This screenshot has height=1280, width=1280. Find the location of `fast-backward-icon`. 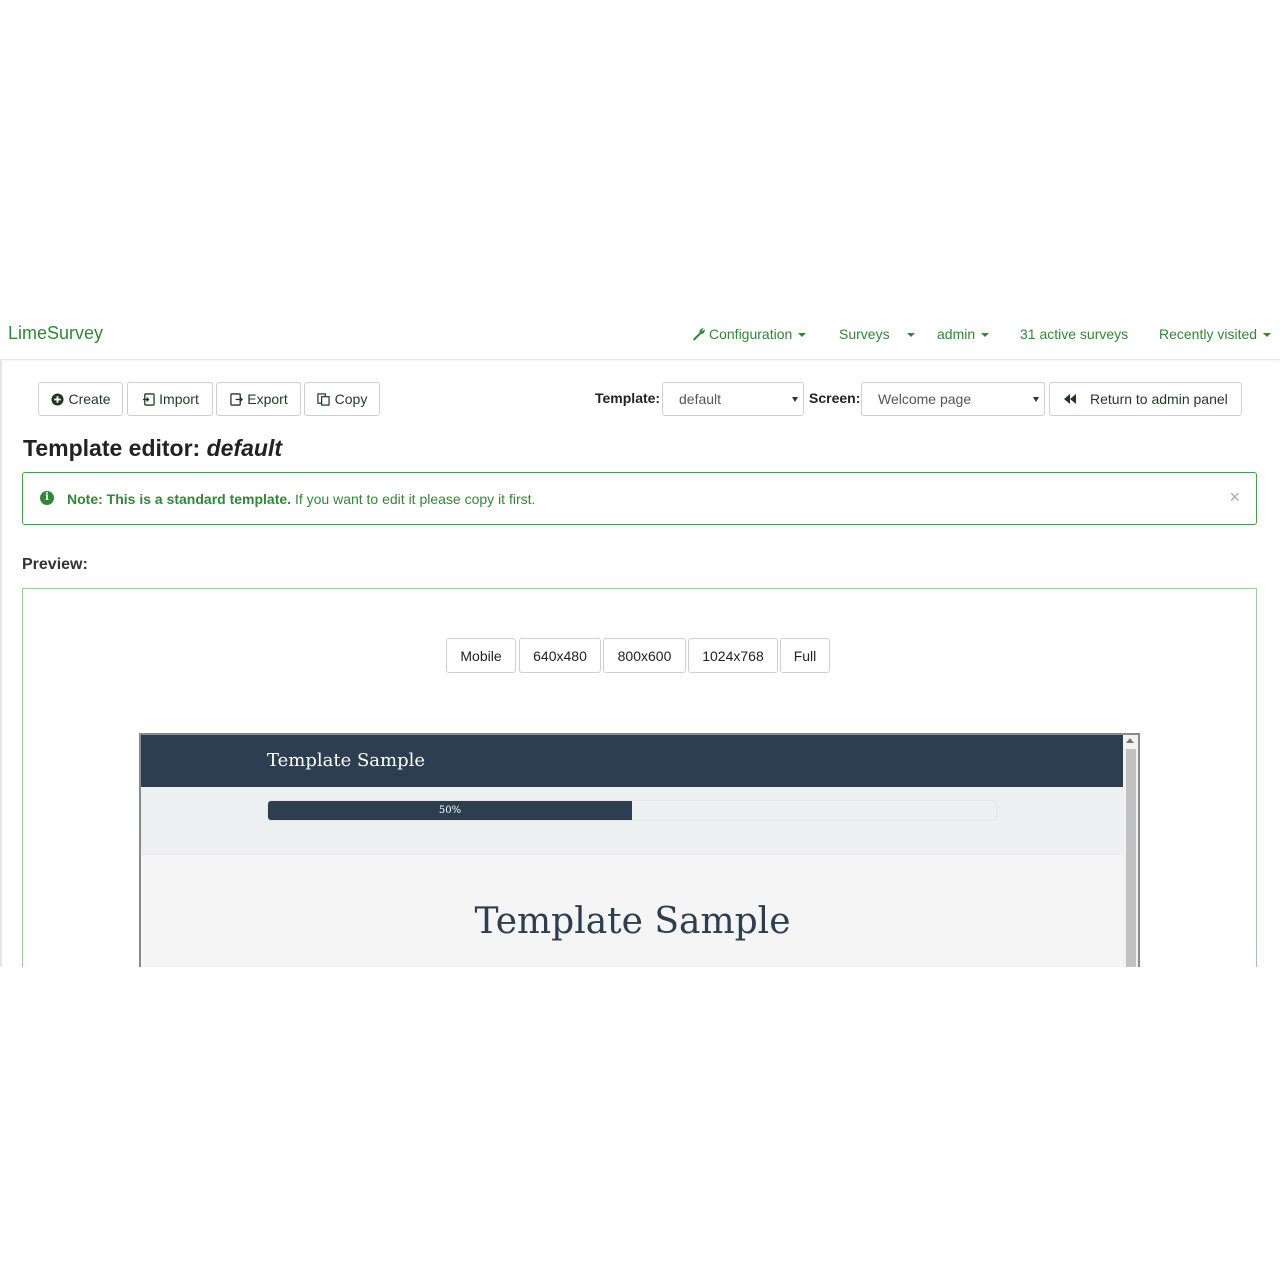

fast-backward-icon is located at coordinates (1070, 399).